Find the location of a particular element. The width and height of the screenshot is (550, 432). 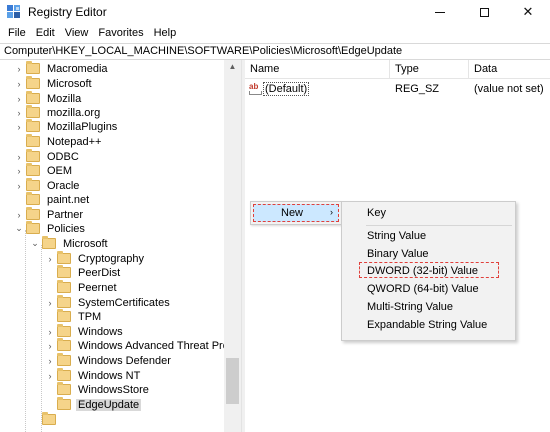

tree-item: ⌄ Policies is located at coordinates (50, 228).